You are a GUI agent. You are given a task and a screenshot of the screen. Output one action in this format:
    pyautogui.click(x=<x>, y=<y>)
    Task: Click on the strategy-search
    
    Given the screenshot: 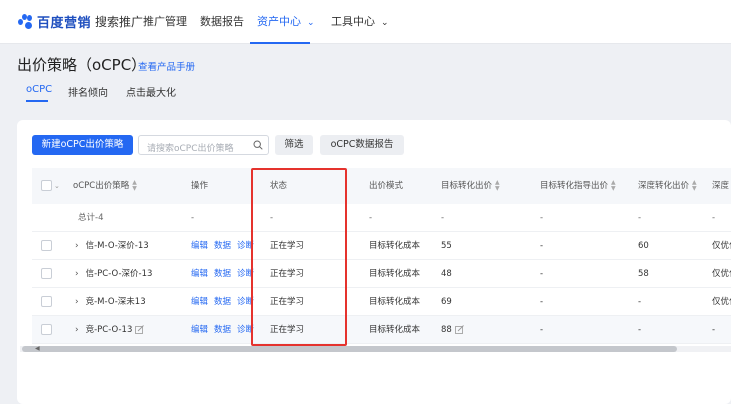 What is the action you would take?
    pyautogui.click(x=203, y=146)
    